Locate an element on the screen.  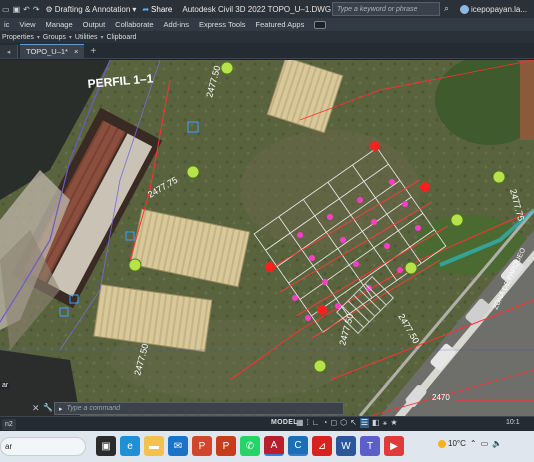
transparency-icon: ◧ is located at coordinates (376, 423).